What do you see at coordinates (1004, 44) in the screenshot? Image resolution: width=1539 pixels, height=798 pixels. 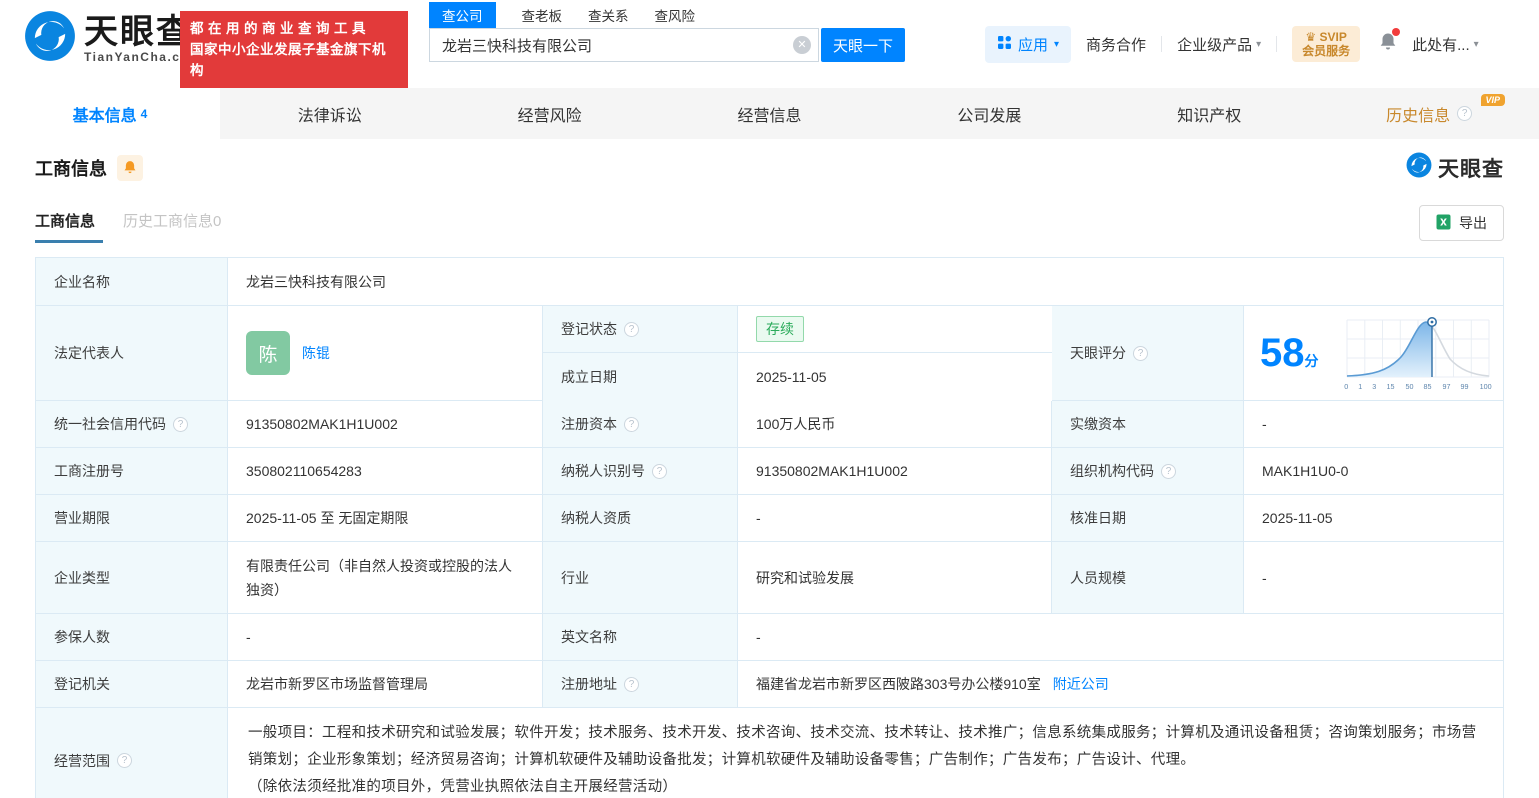 I see `apps-grid-icon` at bounding box center [1004, 44].